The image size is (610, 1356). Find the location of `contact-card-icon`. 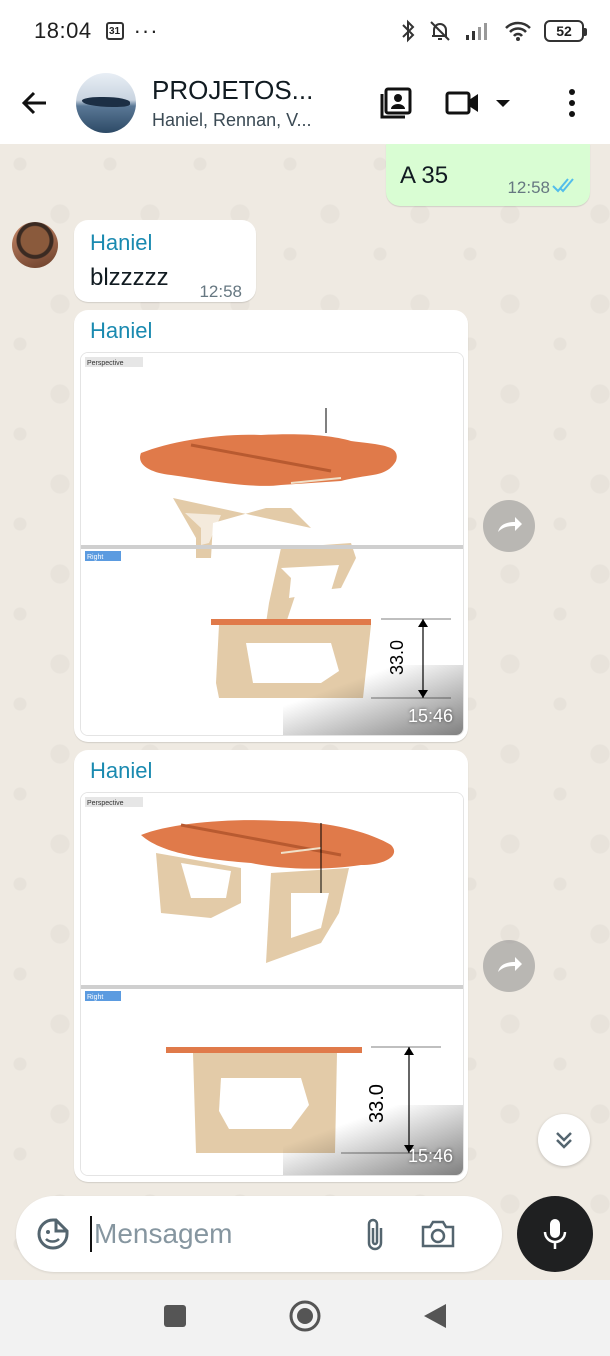

contact-card-icon is located at coordinates (396, 103).